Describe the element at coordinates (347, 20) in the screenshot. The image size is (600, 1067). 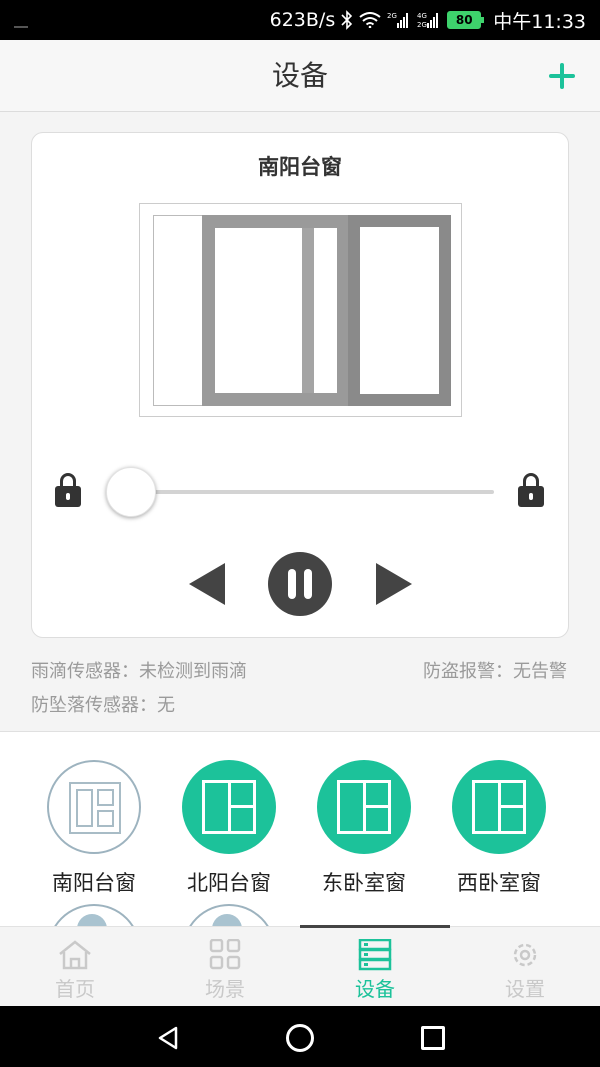
I see `bluetooth-icon` at that location.